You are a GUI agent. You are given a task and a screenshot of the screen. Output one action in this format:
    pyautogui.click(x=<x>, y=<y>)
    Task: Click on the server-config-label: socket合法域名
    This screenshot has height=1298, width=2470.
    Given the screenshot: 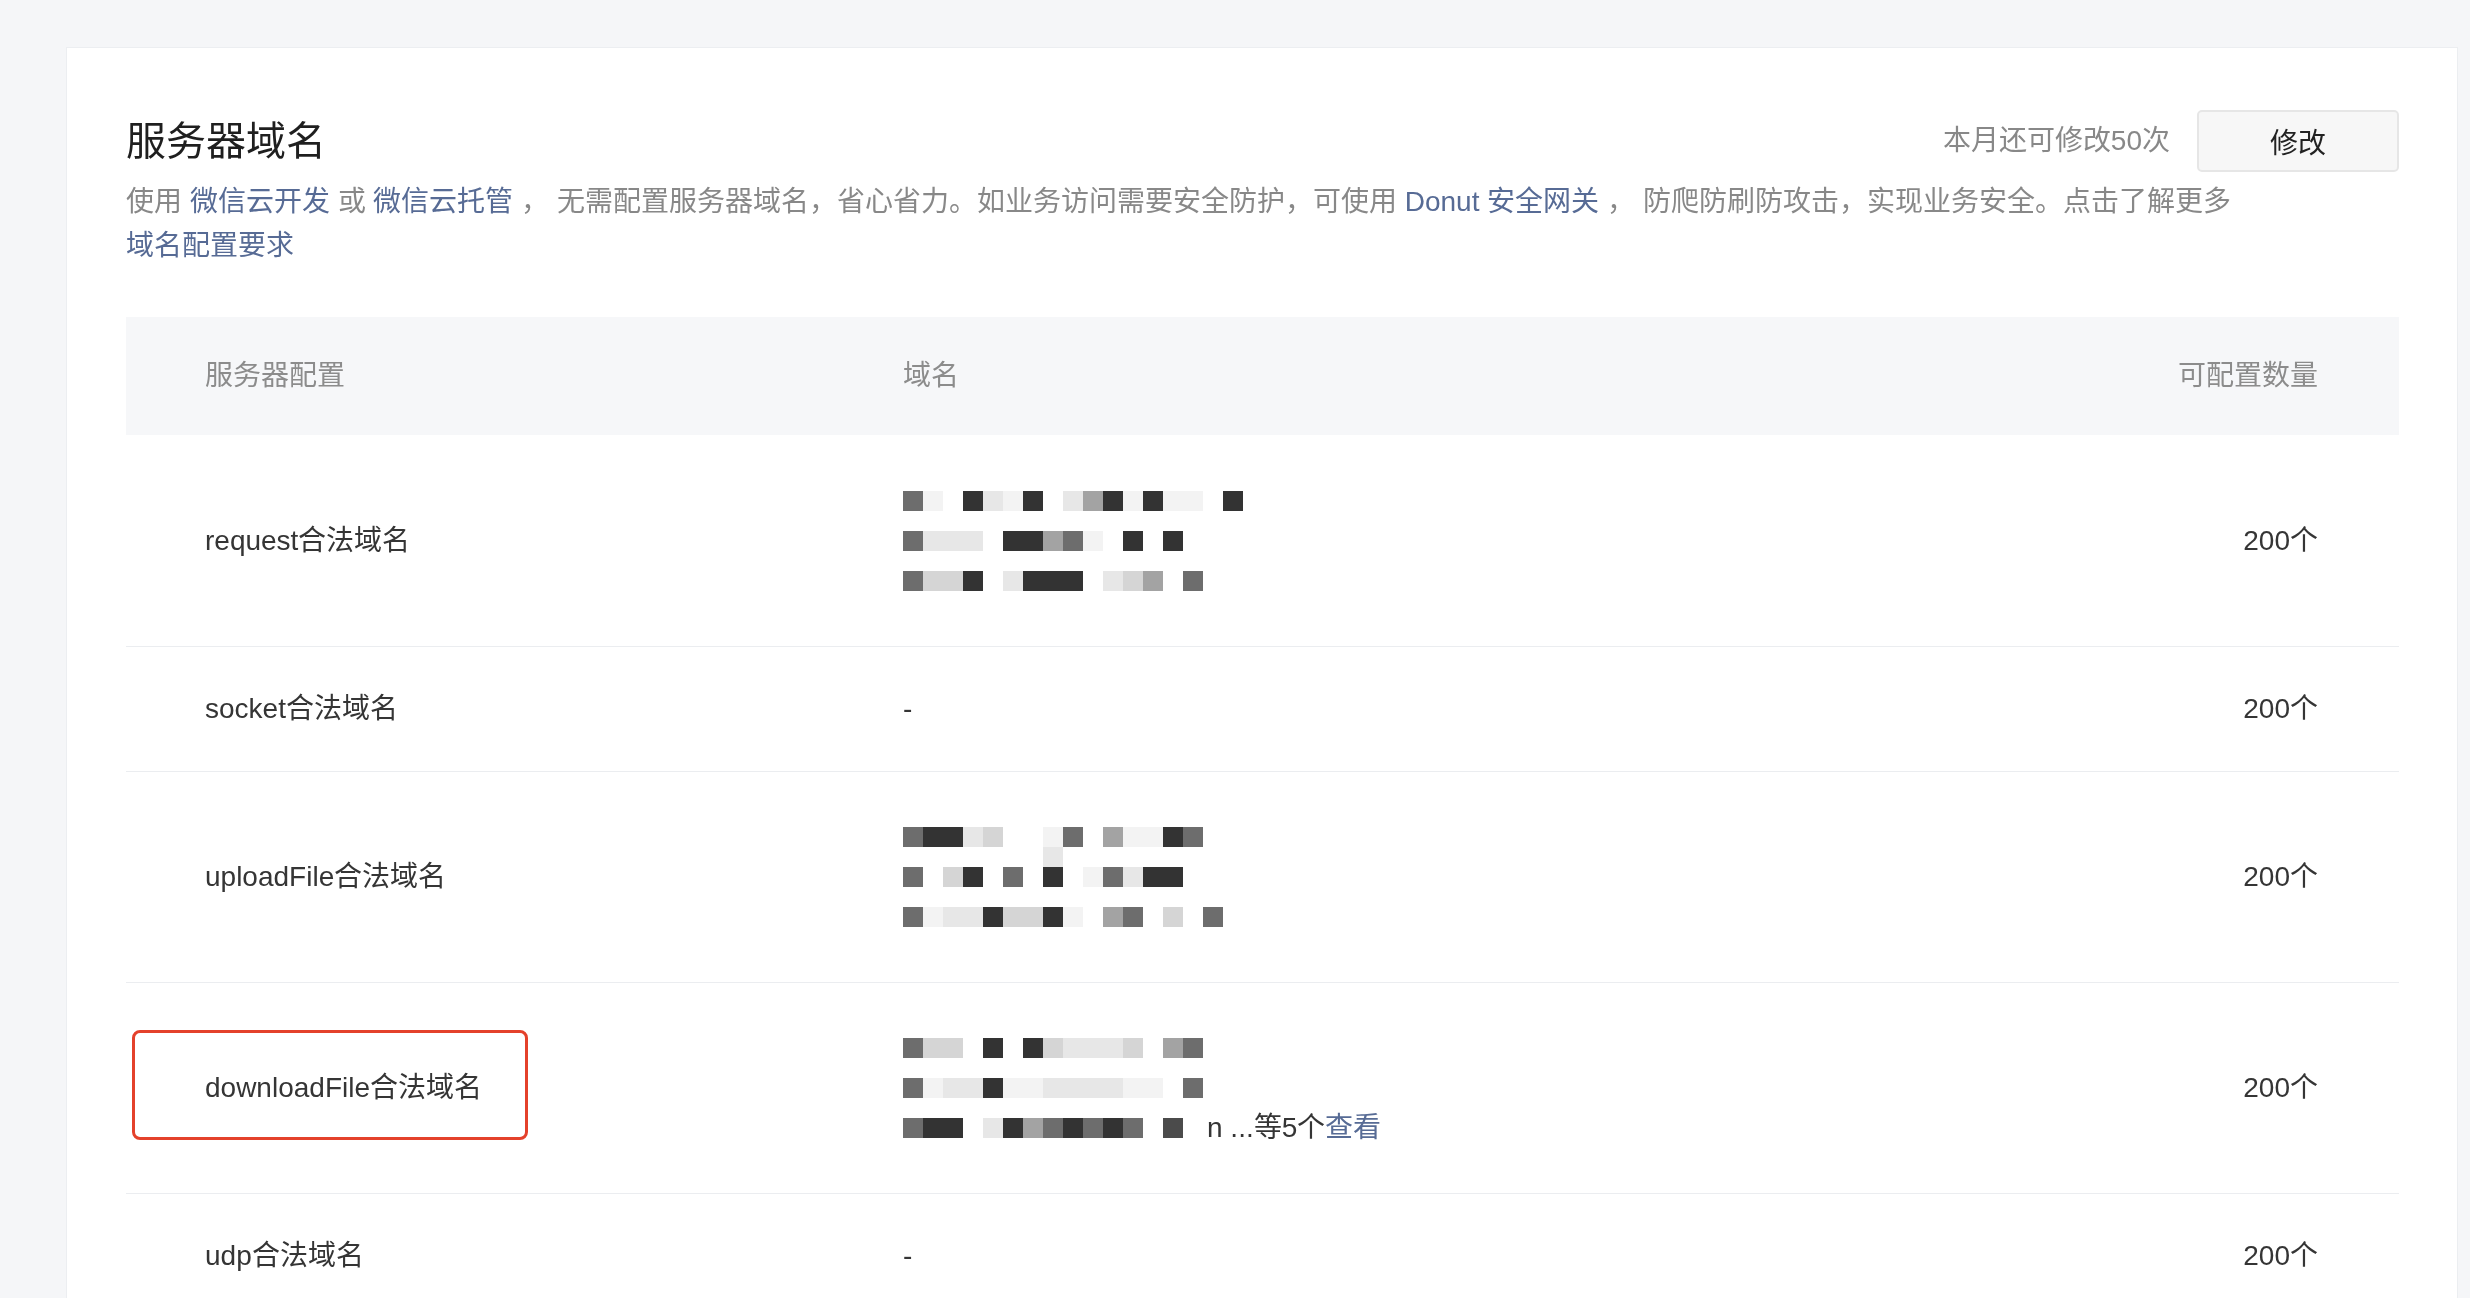 What is the action you would take?
    pyautogui.click(x=301, y=709)
    